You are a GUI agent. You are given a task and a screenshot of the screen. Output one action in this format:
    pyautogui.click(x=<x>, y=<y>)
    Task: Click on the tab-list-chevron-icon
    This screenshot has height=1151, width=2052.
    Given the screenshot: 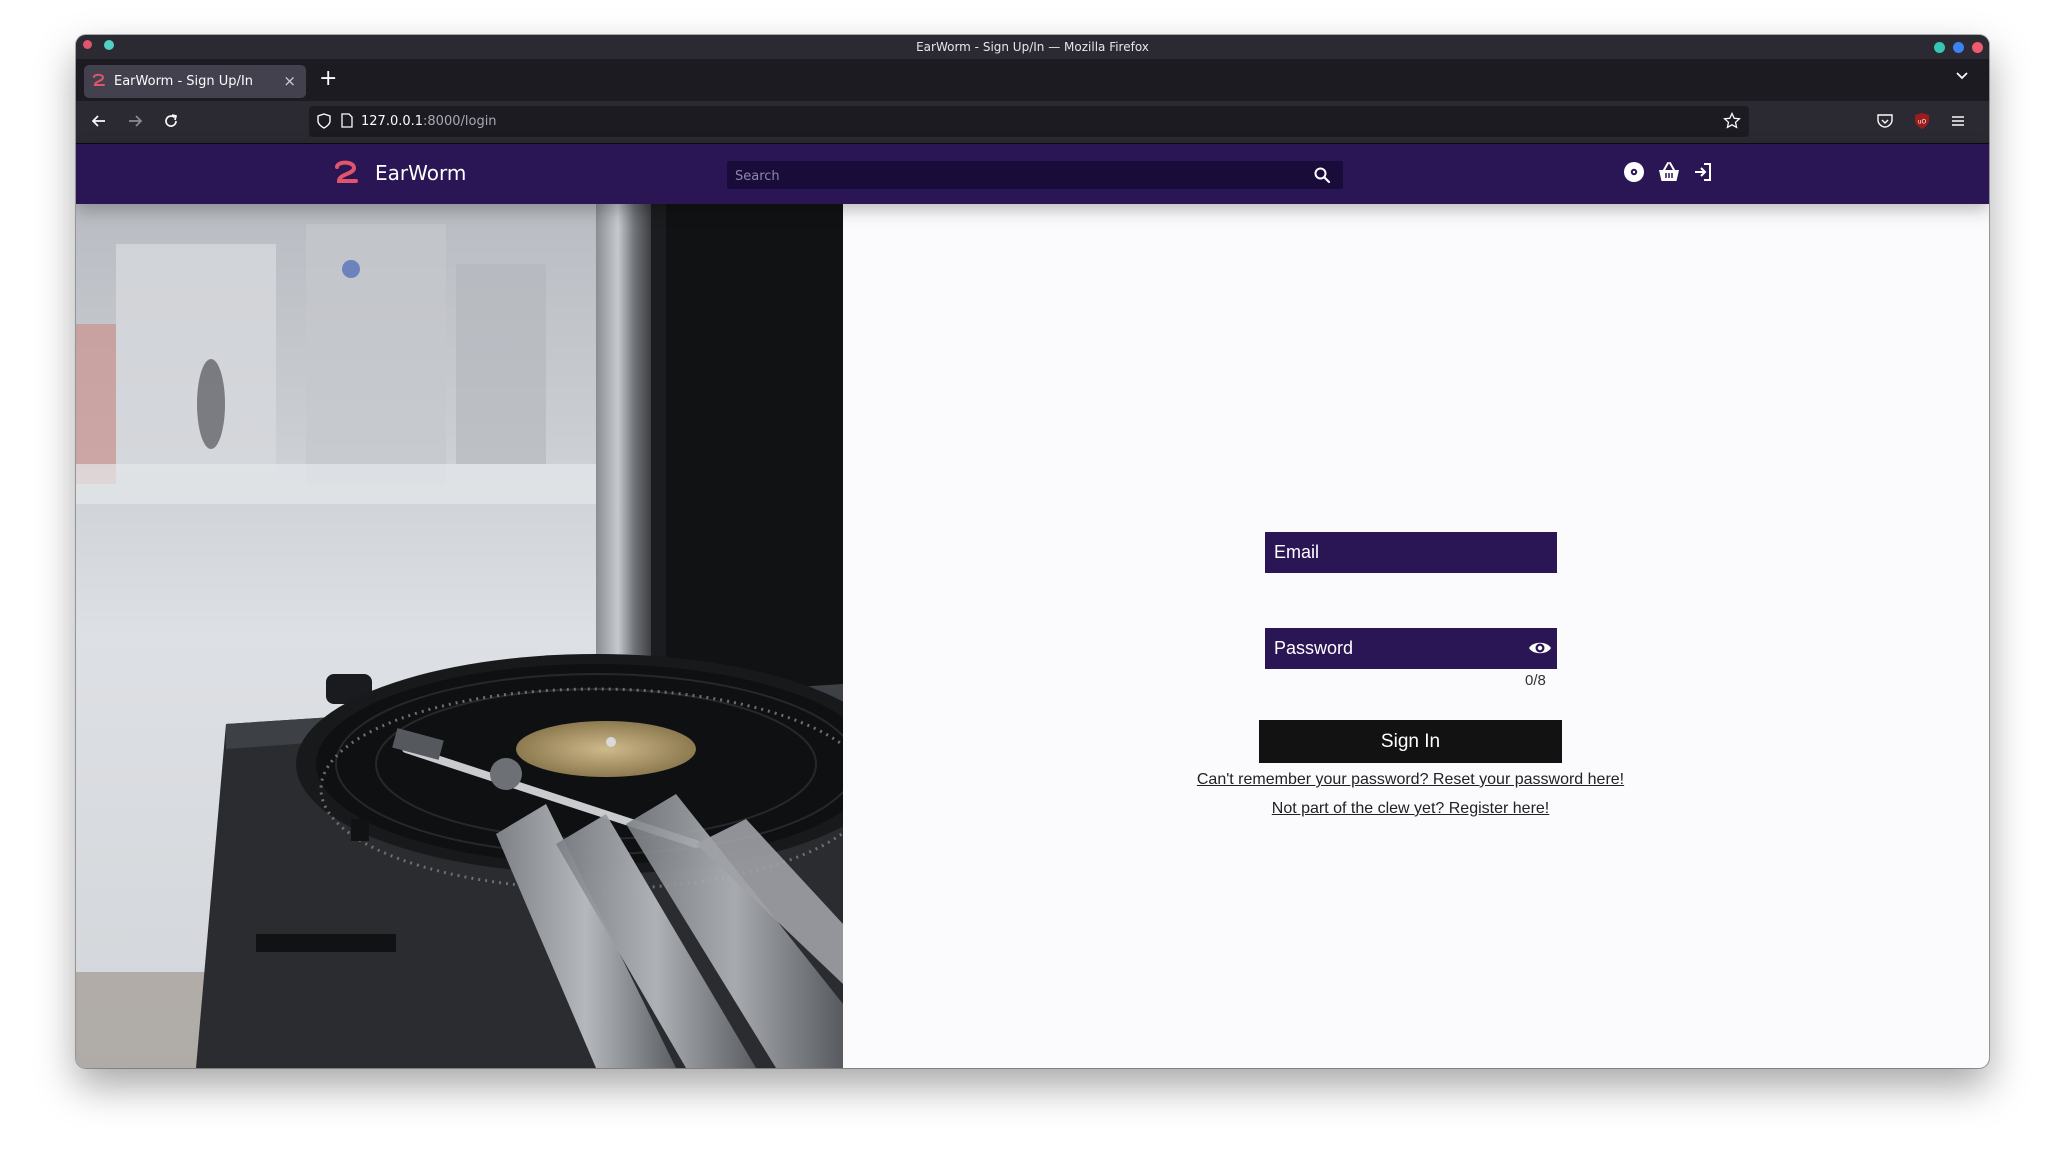 What is the action you would take?
    pyautogui.click(x=1962, y=76)
    